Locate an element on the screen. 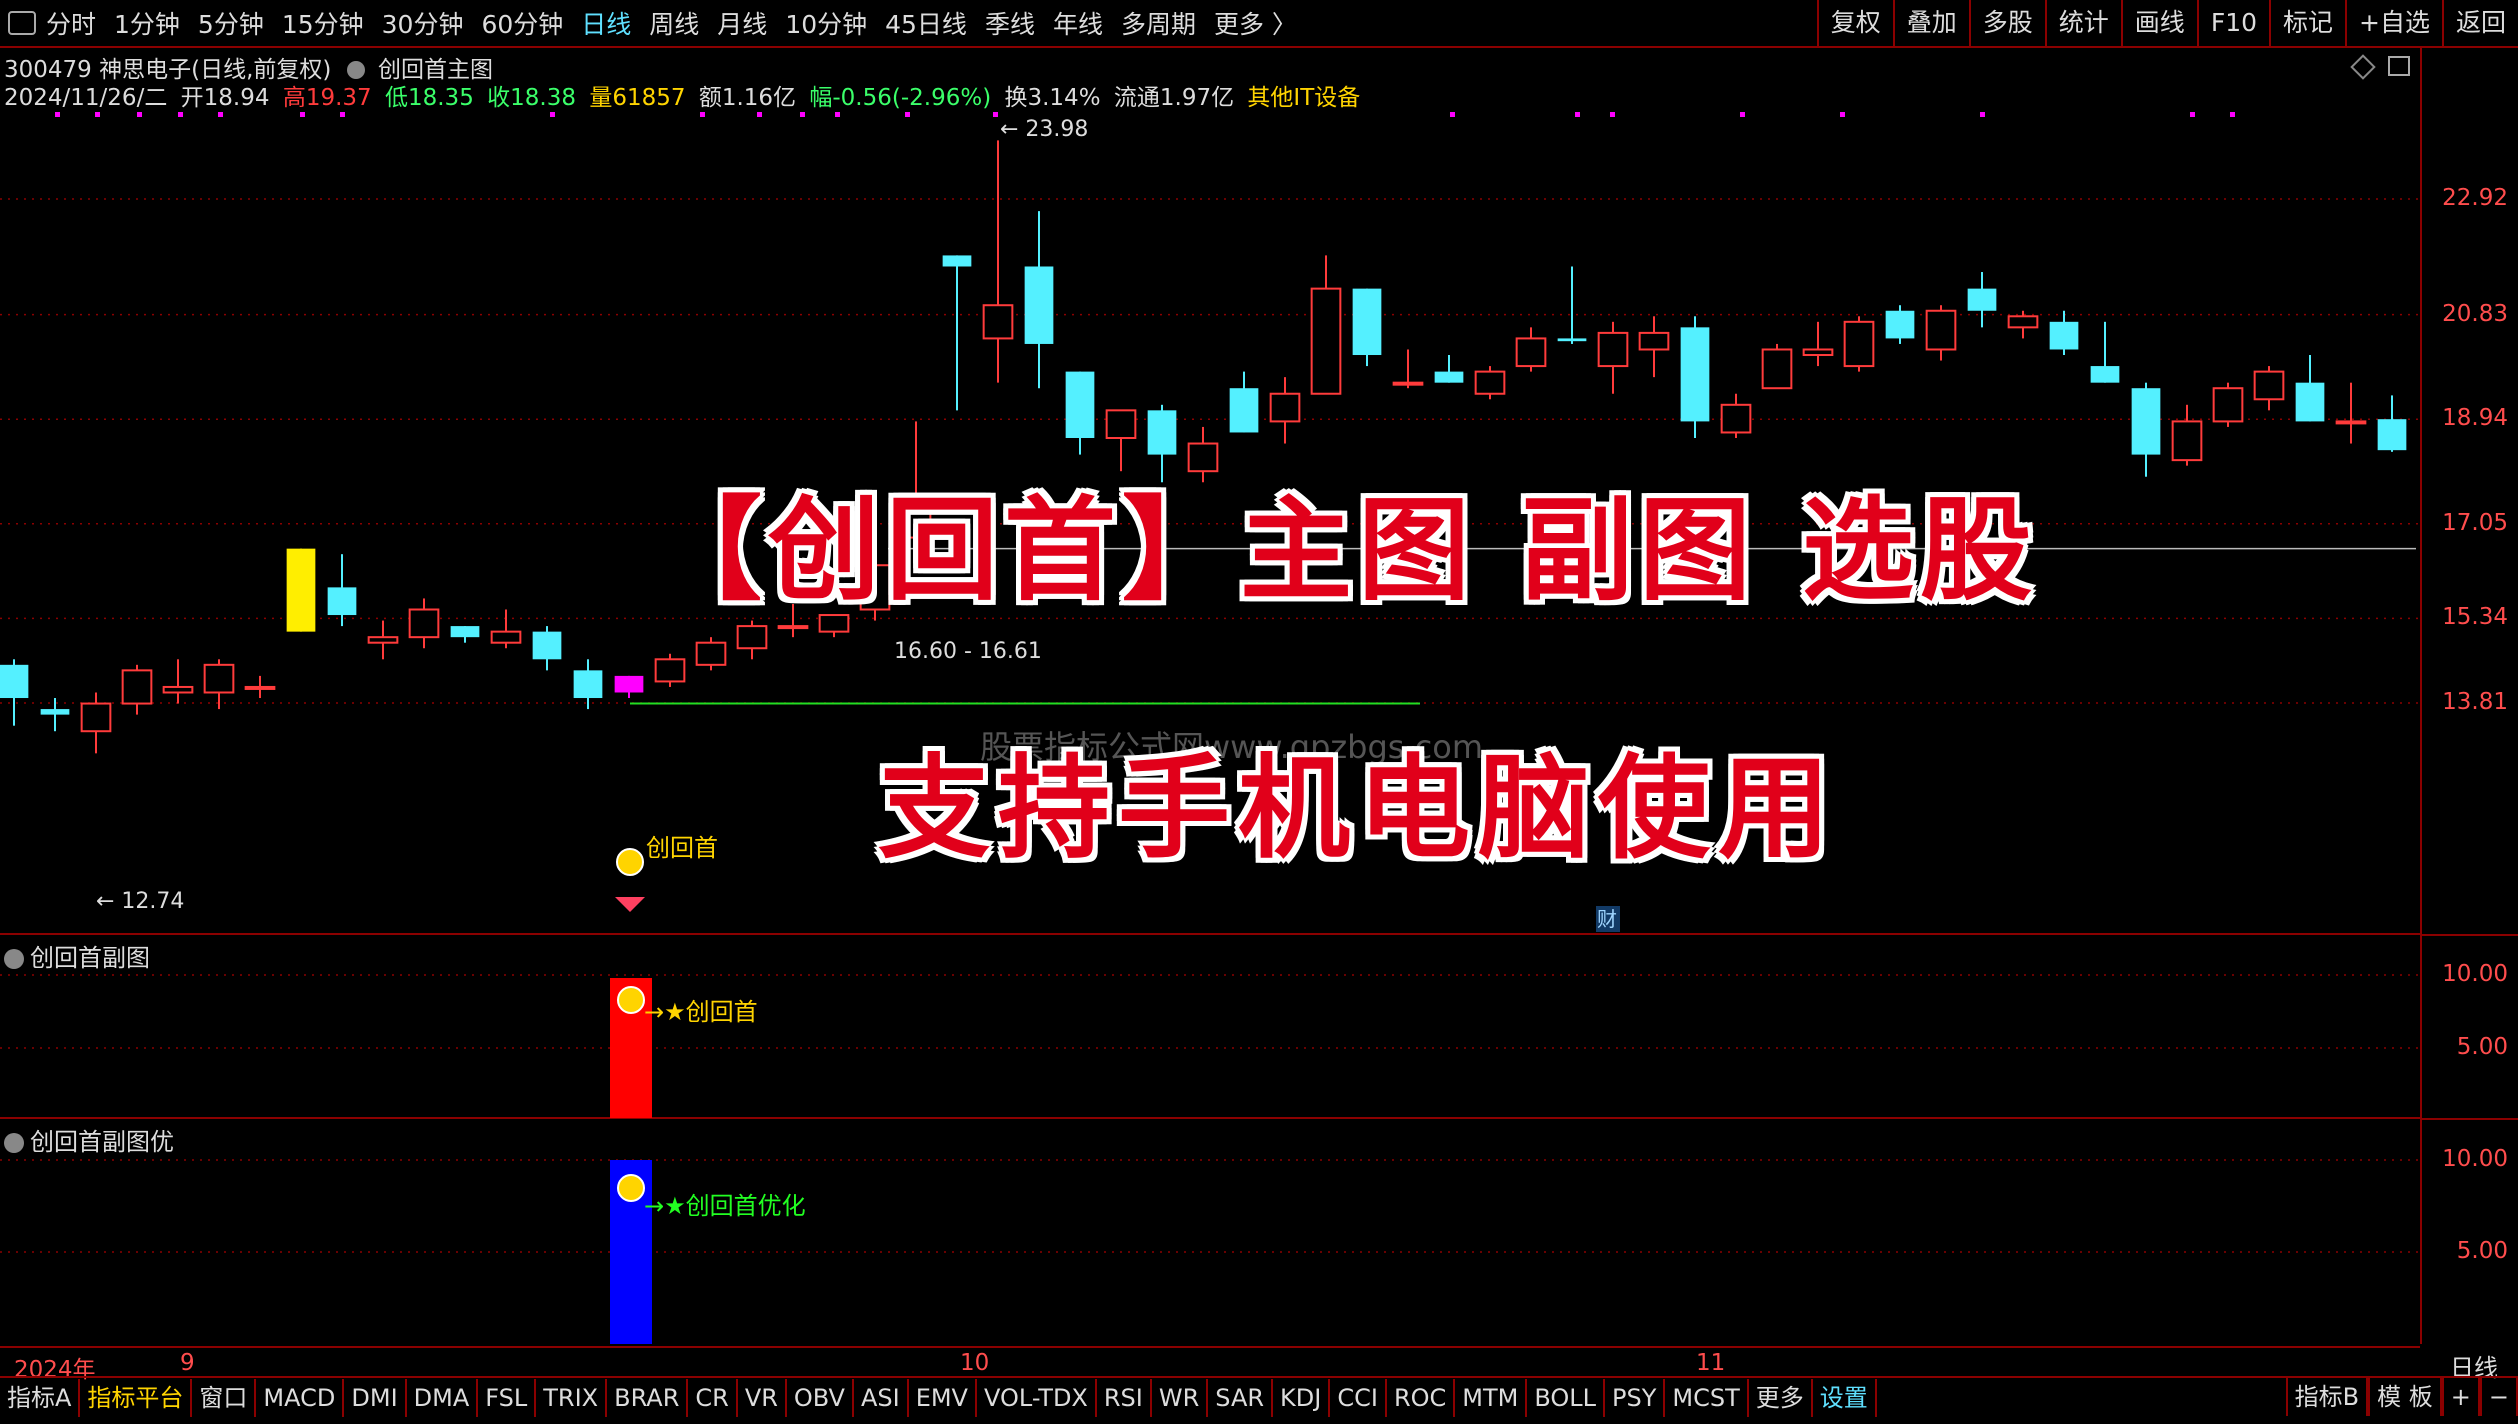  indicator-tab-23: PSY is located at coordinates (1635, 1398).